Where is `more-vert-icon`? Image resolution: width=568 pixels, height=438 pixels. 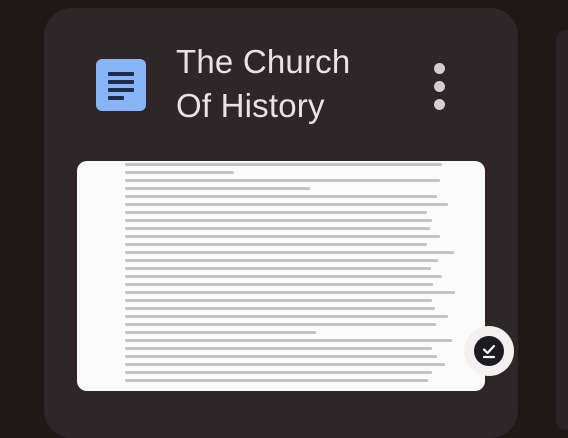
more-vert-icon is located at coordinates (439, 68).